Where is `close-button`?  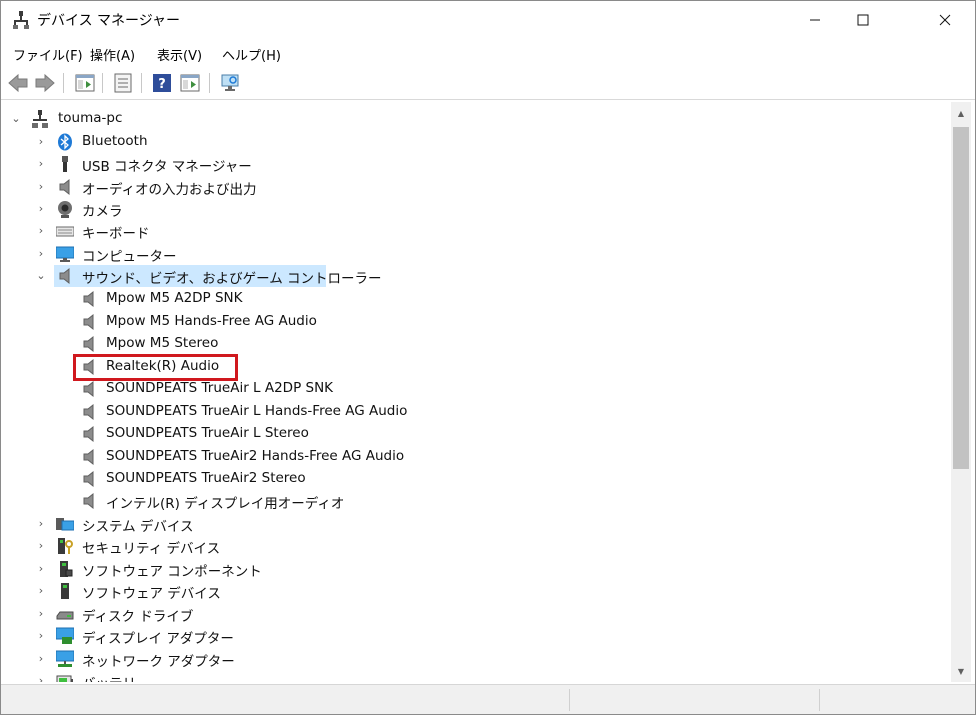
close-button is located at coordinates (945, 20).